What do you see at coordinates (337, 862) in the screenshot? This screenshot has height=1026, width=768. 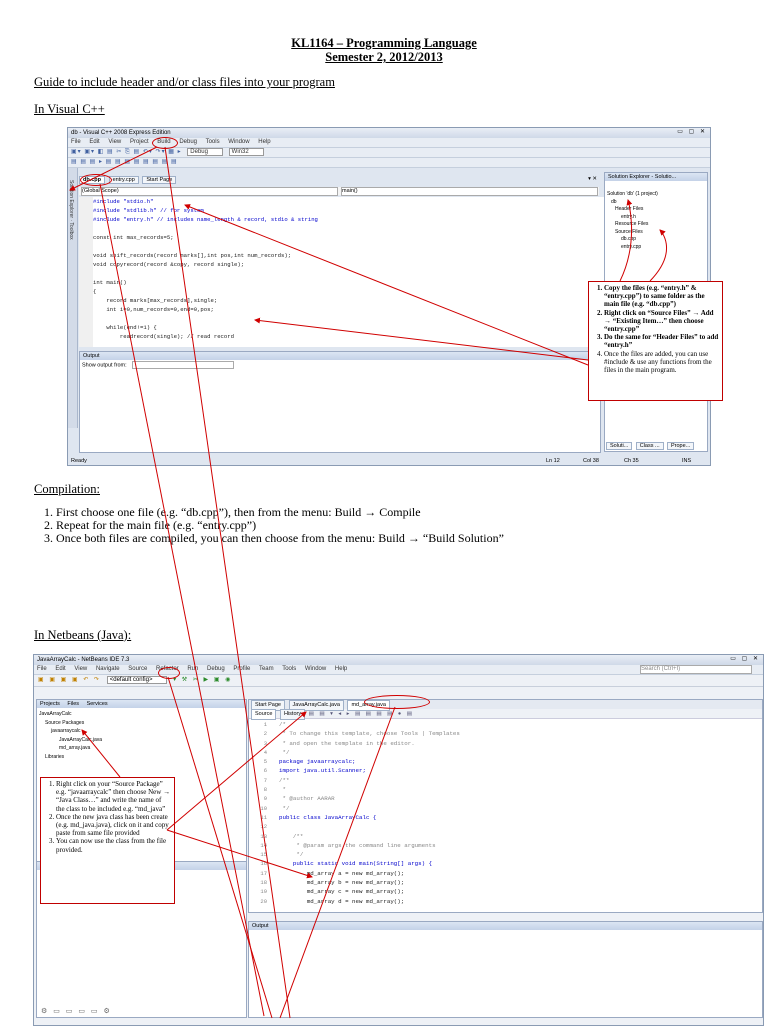 I see `arrow-md-tab-line` at bounding box center [337, 862].